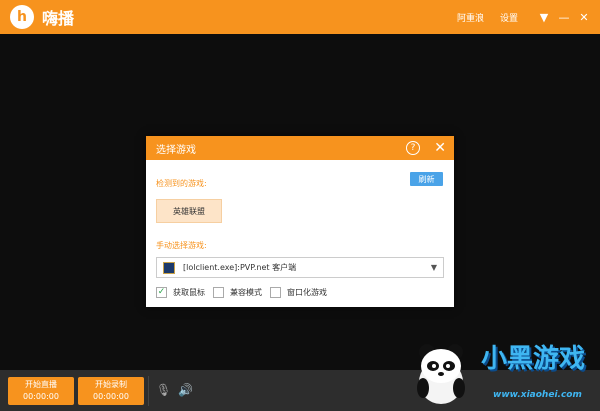 This screenshot has width=600, height=411. I want to click on start-live-button: 开始直播 00:00:00, so click(41, 391).